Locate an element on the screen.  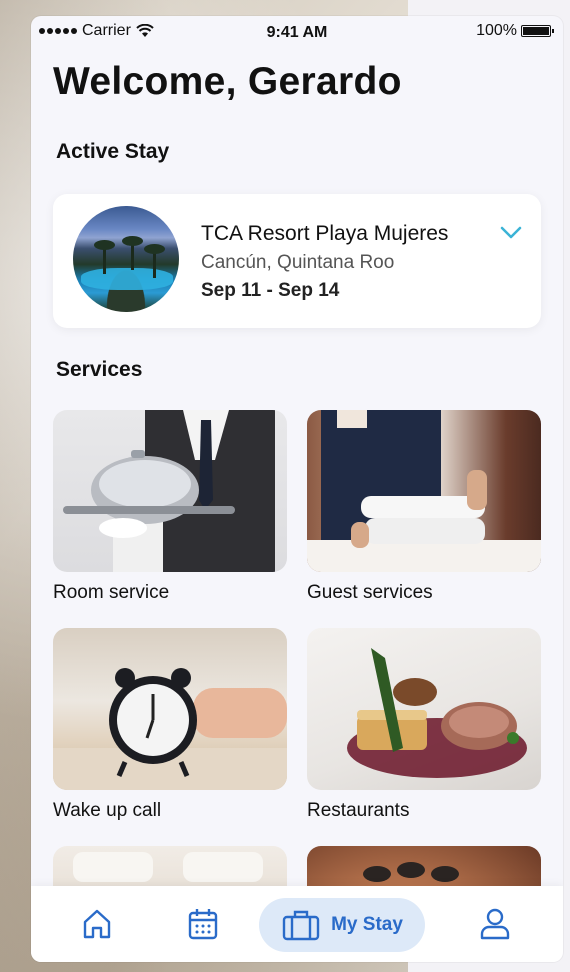
battery-status: 100% is located at coordinates (515, 31).